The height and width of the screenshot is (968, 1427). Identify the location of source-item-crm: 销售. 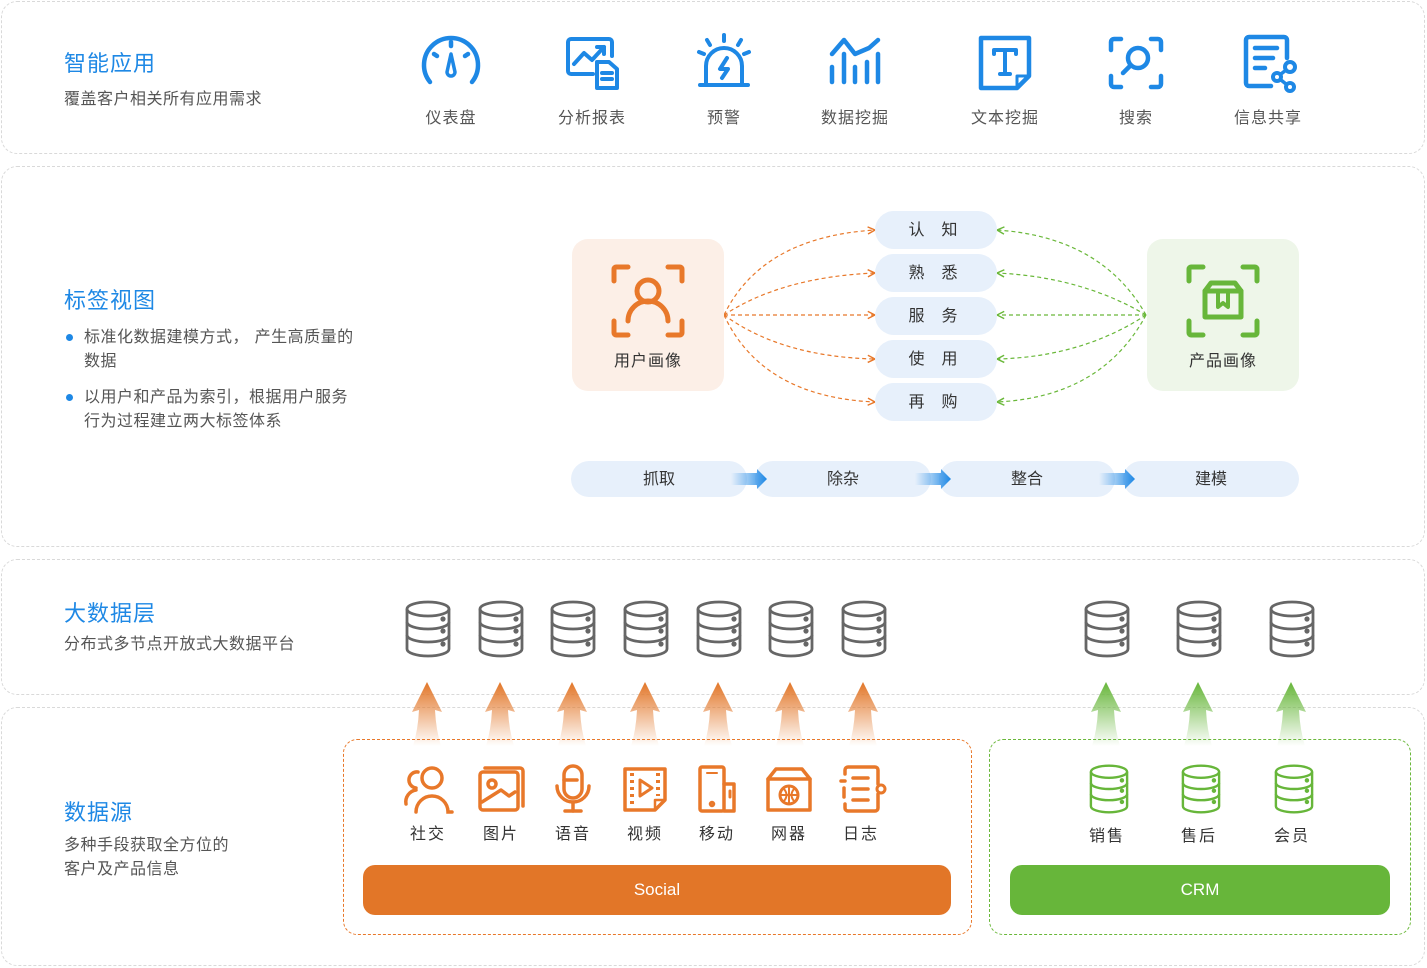
(1107, 805).